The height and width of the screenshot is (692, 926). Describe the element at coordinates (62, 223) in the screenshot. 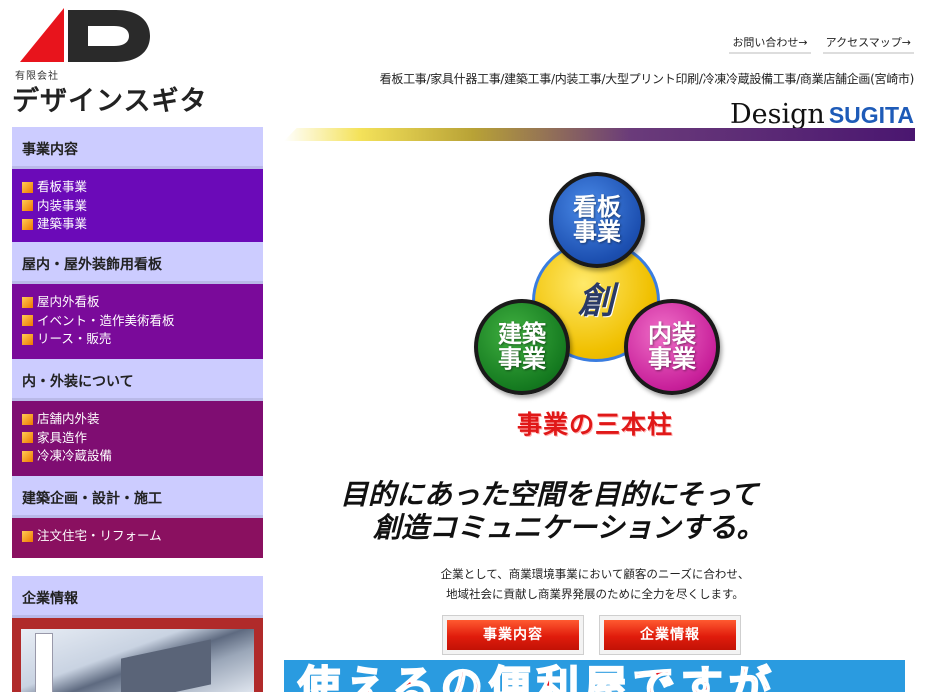

I see `sidebar-item-label: 建築事業` at that location.